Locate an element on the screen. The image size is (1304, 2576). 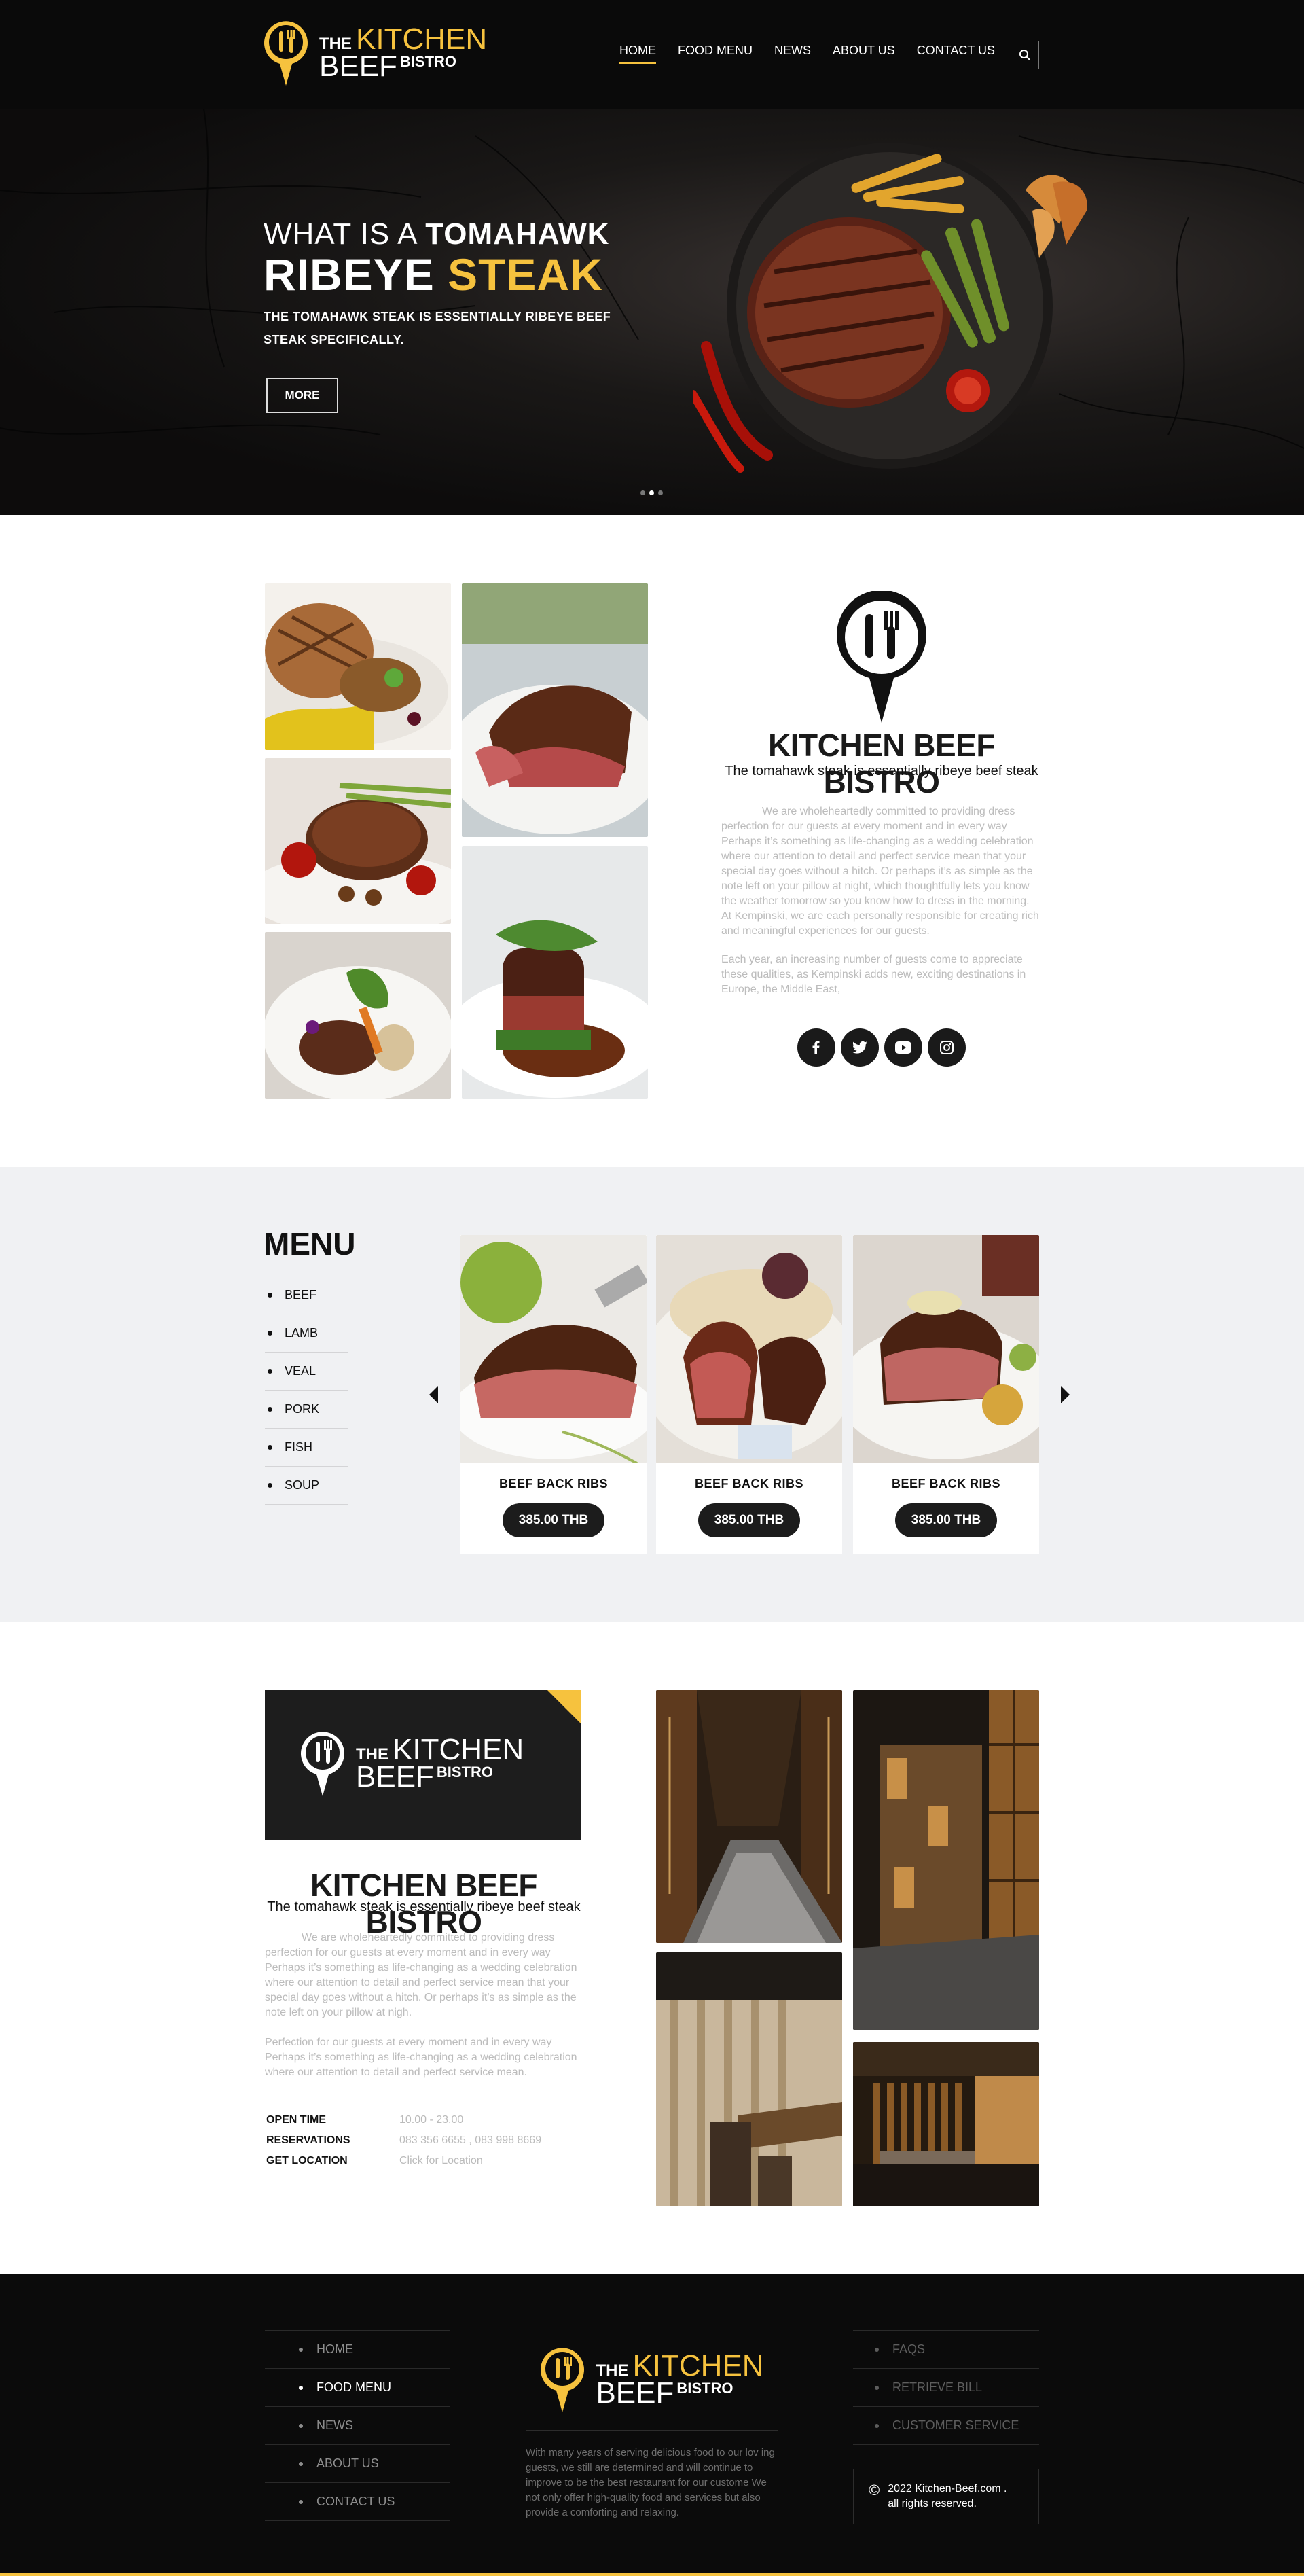
brand-card: THE KITCHEN BEEF BISTRO is located at coordinates (423, 1765).